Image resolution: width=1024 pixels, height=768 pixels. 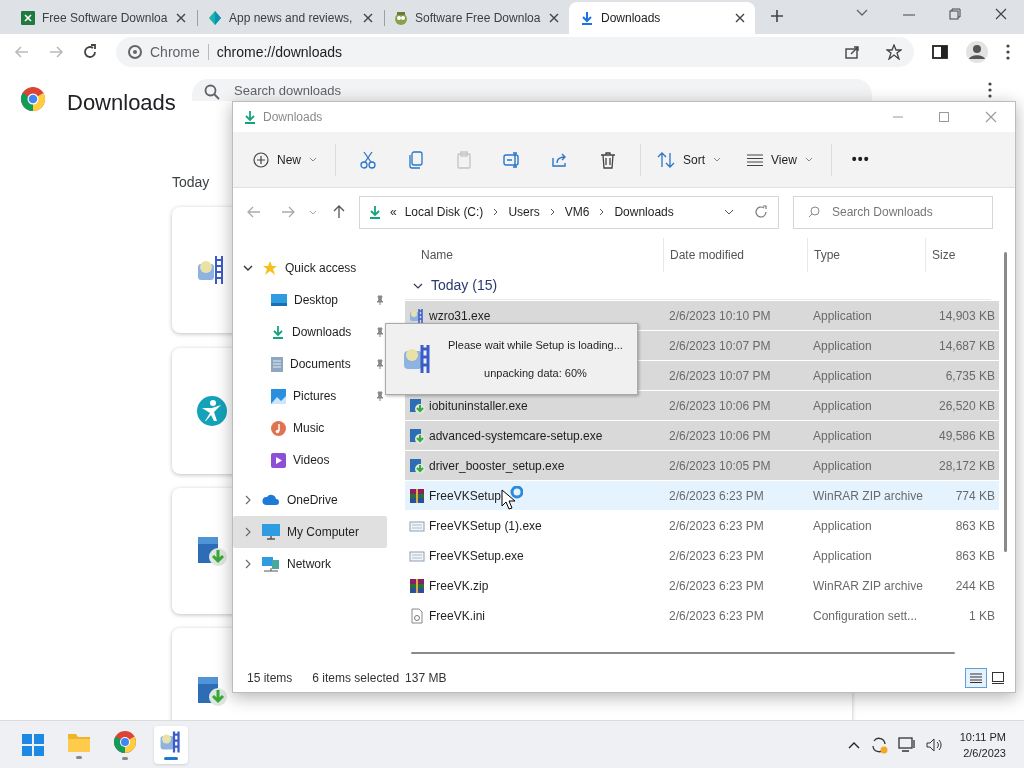 I want to click on date-cell-text: 2/6/2023 6:23 PM, so click(x=716, y=496).